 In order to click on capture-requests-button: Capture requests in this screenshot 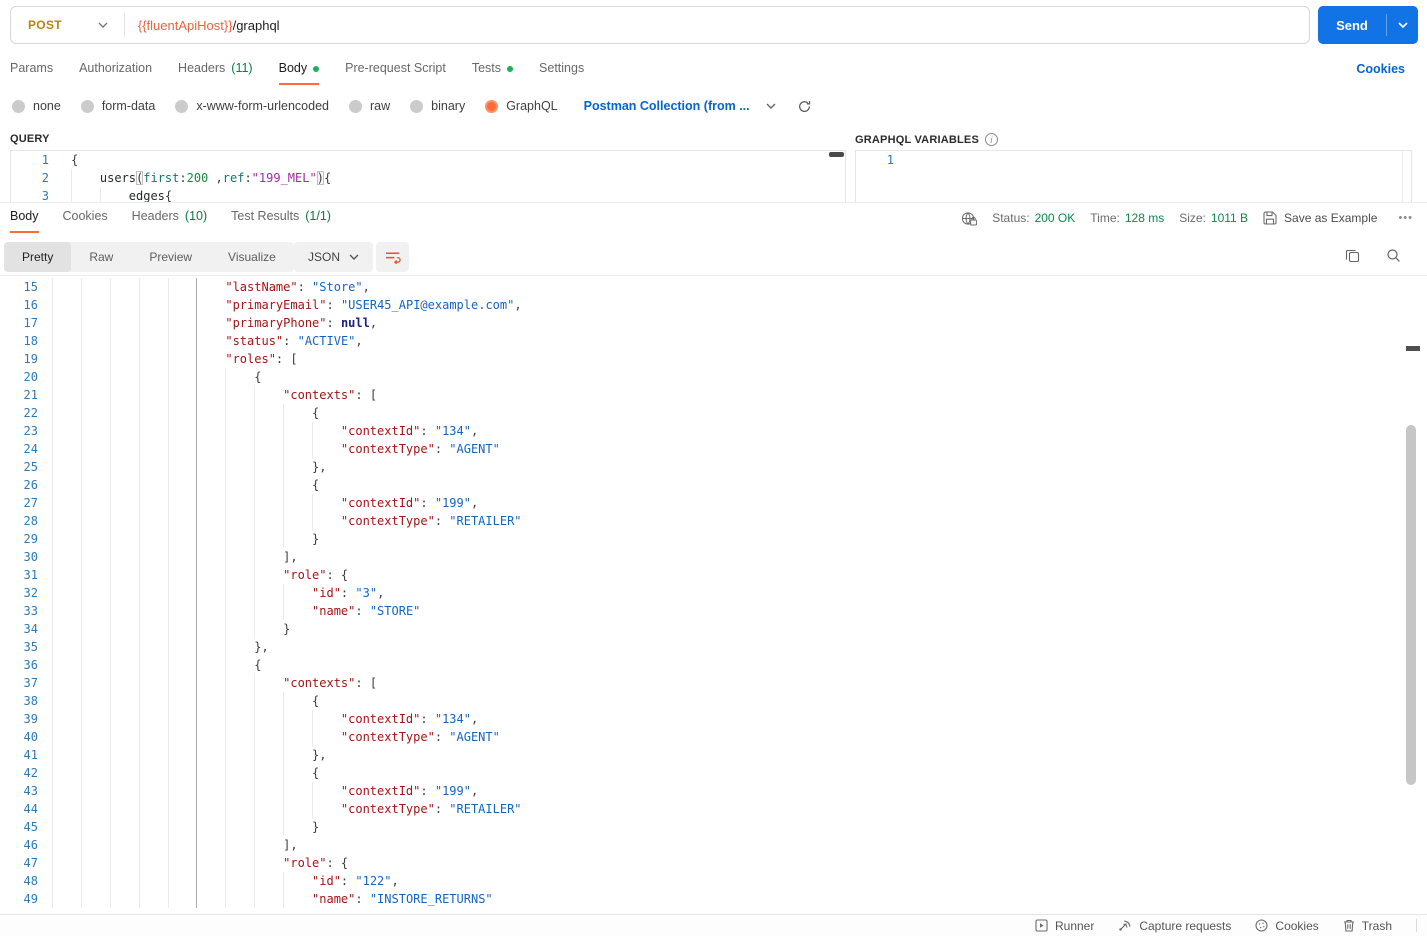, I will do `click(1174, 926)`.